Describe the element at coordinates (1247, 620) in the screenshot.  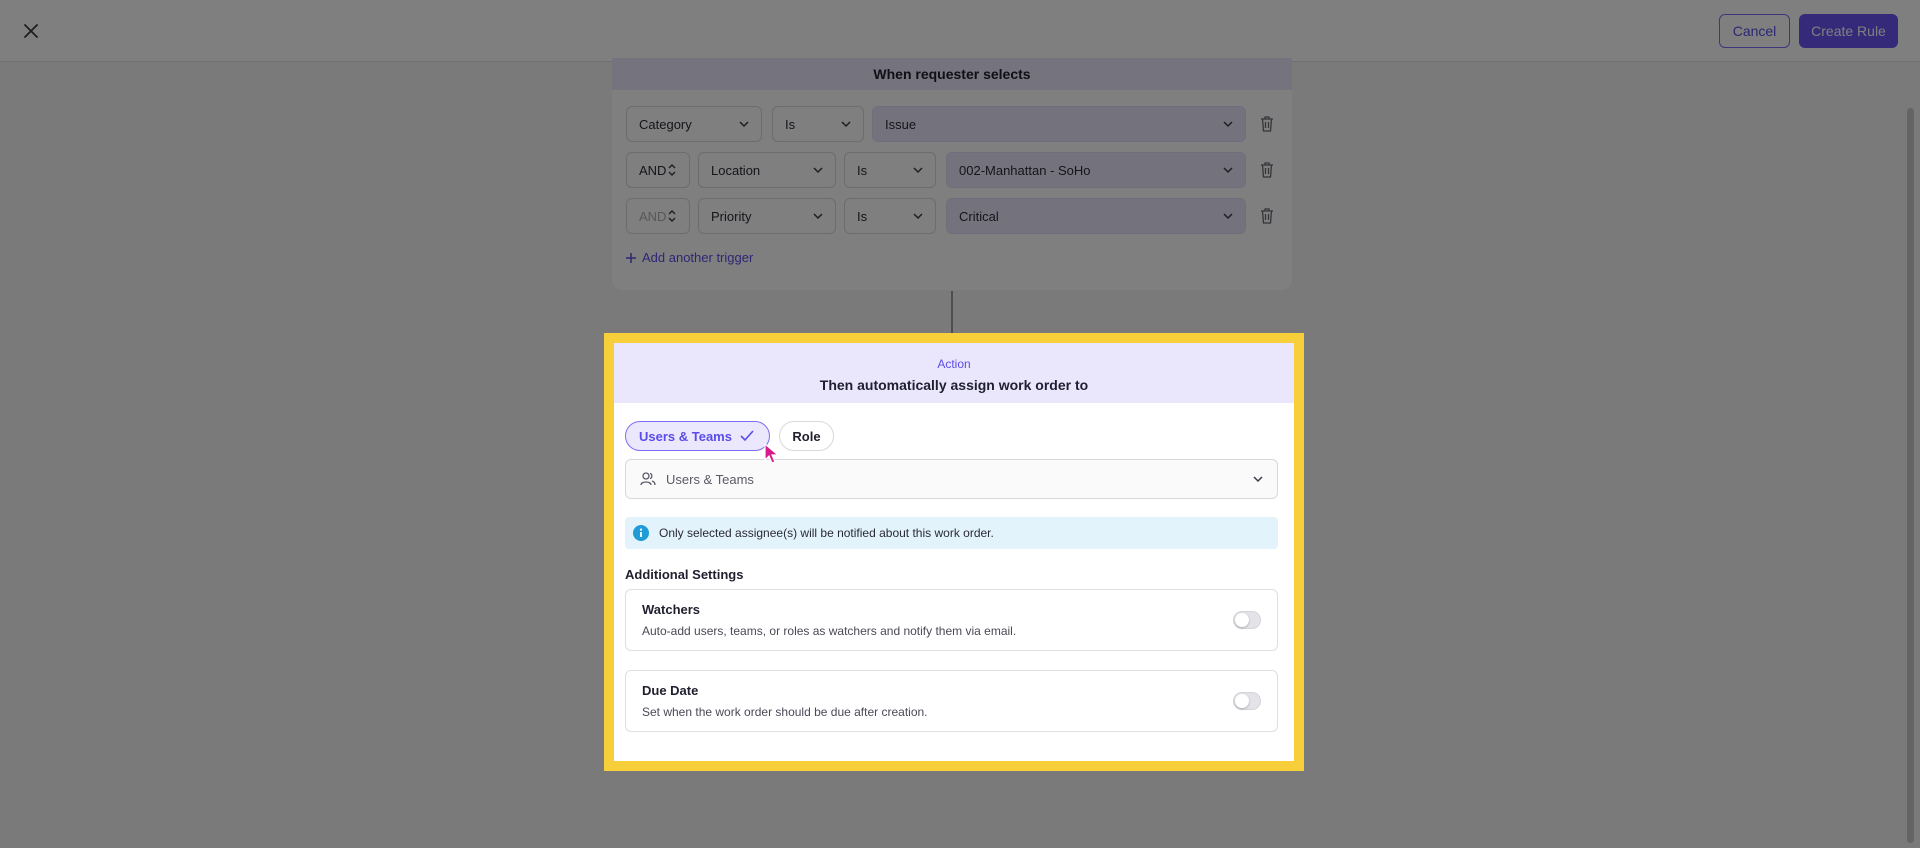
I see `watchers-toggle` at that location.